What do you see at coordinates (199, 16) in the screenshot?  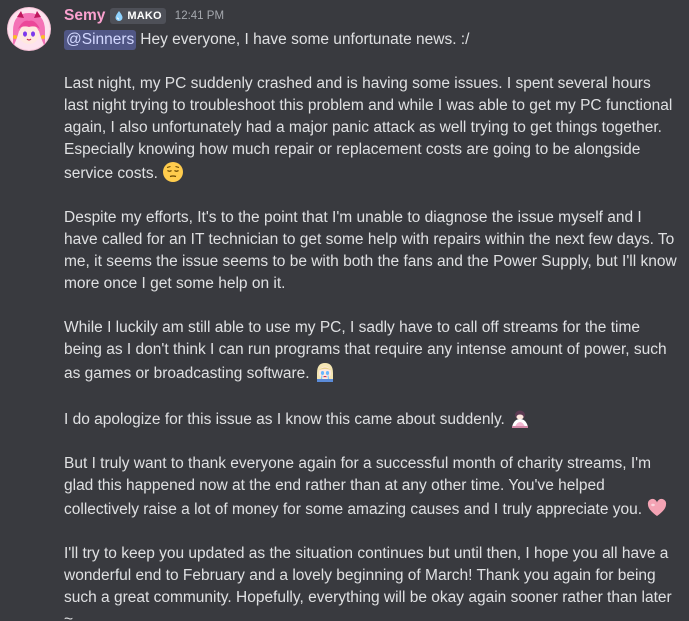 I see `timestamp: 12:41 PM` at bounding box center [199, 16].